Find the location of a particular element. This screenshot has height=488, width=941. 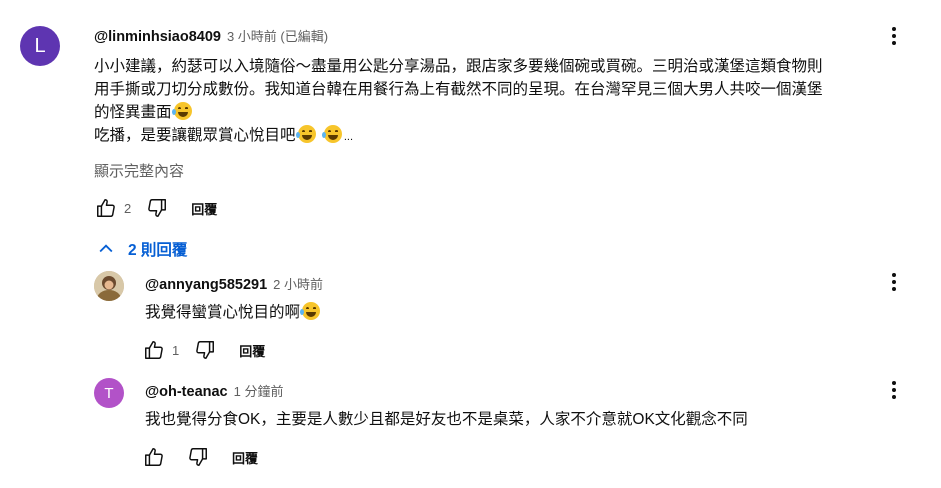

reply-text: 我也覺得分食OK，主要是人數少且都是好友也不是桌菜，人家不介意就OK文化觀念不同 is located at coordinates (446, 419).